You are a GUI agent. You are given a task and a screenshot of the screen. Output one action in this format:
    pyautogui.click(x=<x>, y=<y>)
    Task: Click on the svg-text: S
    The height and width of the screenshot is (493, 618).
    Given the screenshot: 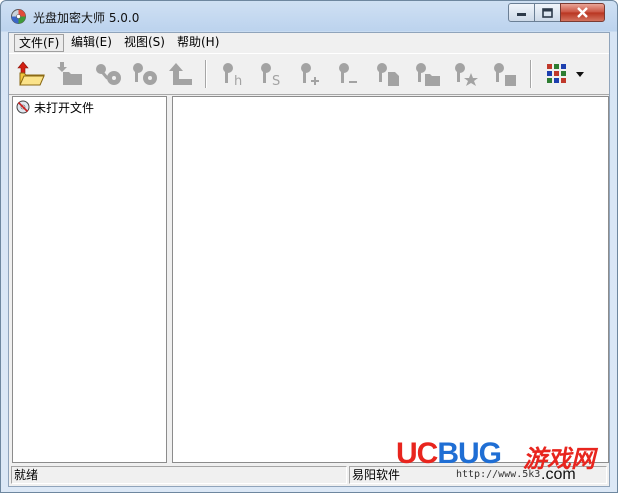 What is the action you would take?
    pyautogui.click(x=276, y=81)
    